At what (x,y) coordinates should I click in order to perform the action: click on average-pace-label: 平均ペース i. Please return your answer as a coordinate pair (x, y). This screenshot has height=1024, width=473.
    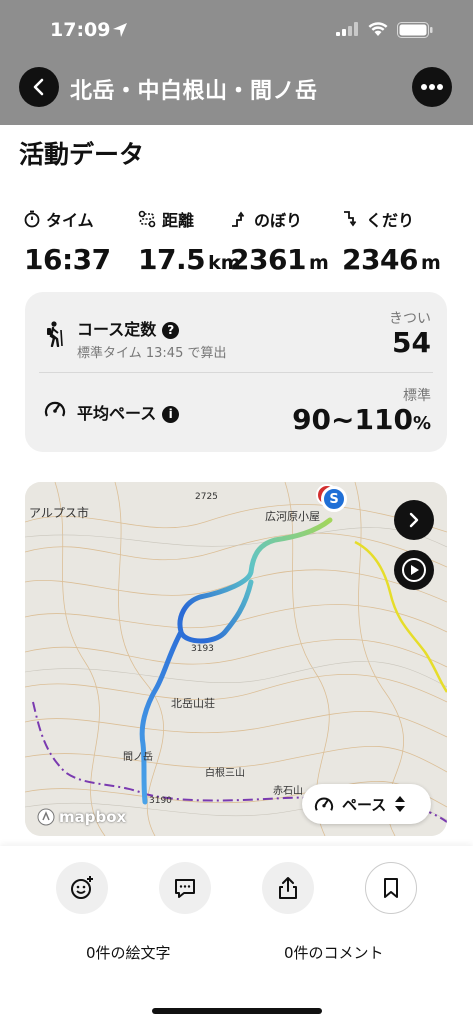
    Looking at the image, I should click on (128, 412).